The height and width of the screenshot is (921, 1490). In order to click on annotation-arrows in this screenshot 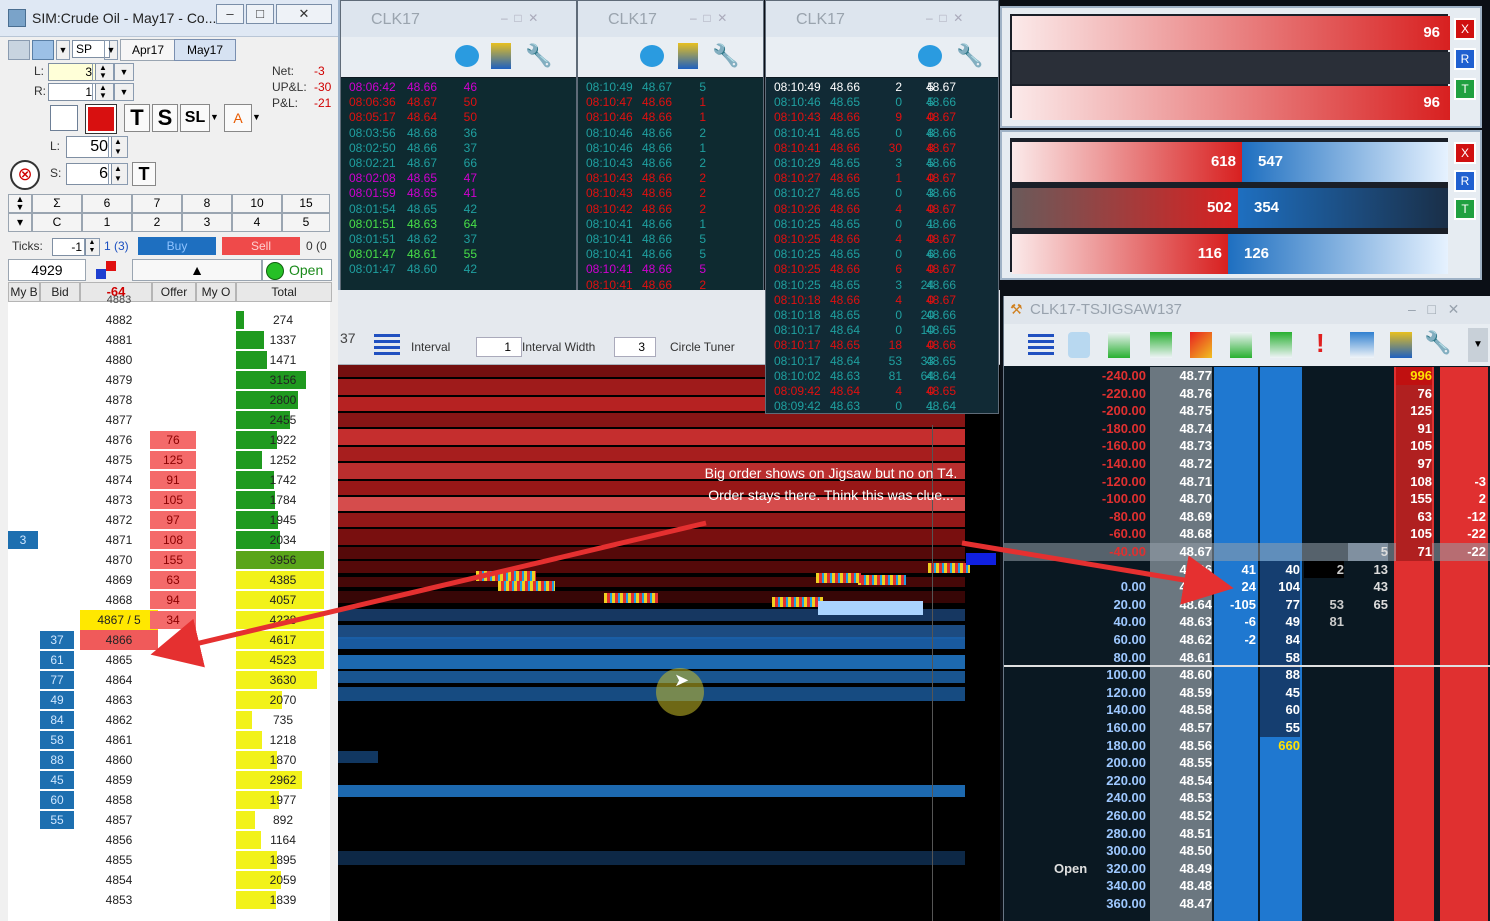, I will do `click(692, 594)`.